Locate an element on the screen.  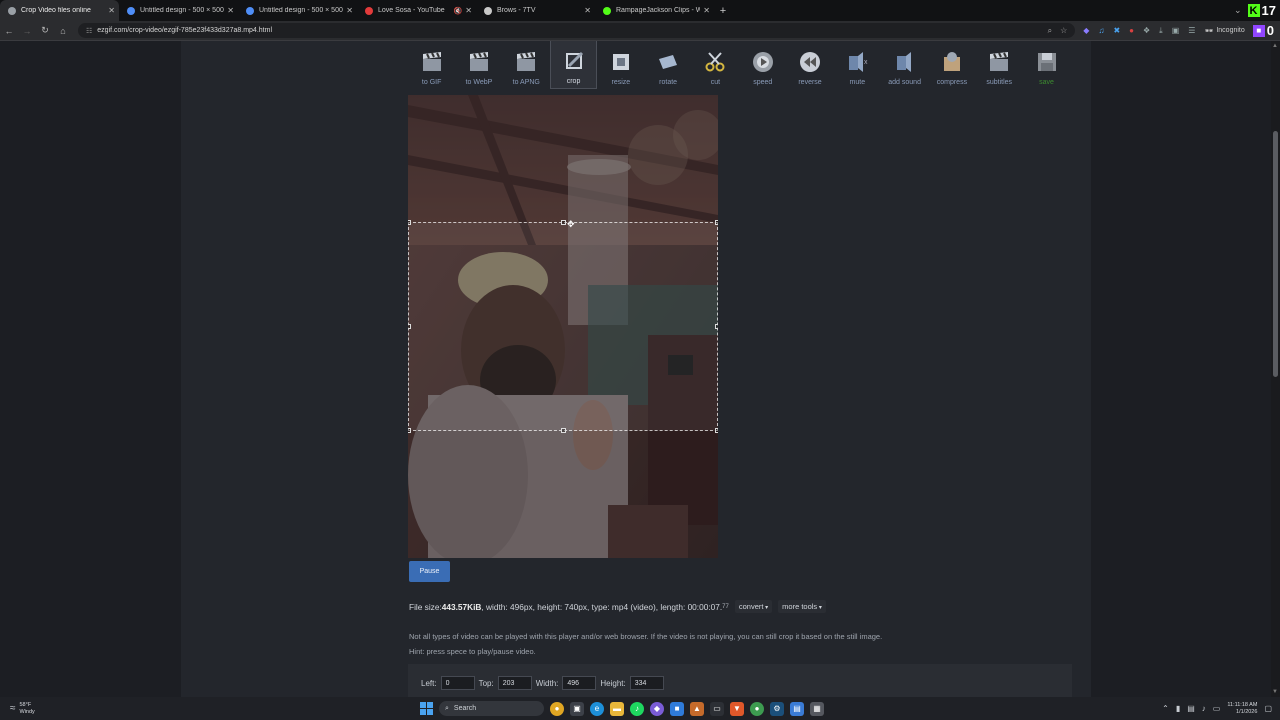
crop-handle-top is located at coordinates (563, 222).